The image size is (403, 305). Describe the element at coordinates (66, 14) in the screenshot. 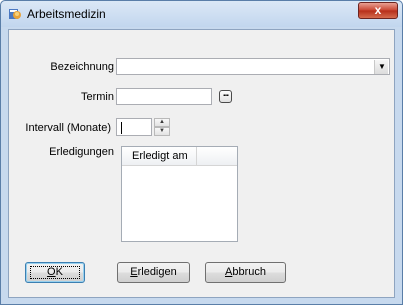

I see `window-title: Arbeitsmedizin` at that location.